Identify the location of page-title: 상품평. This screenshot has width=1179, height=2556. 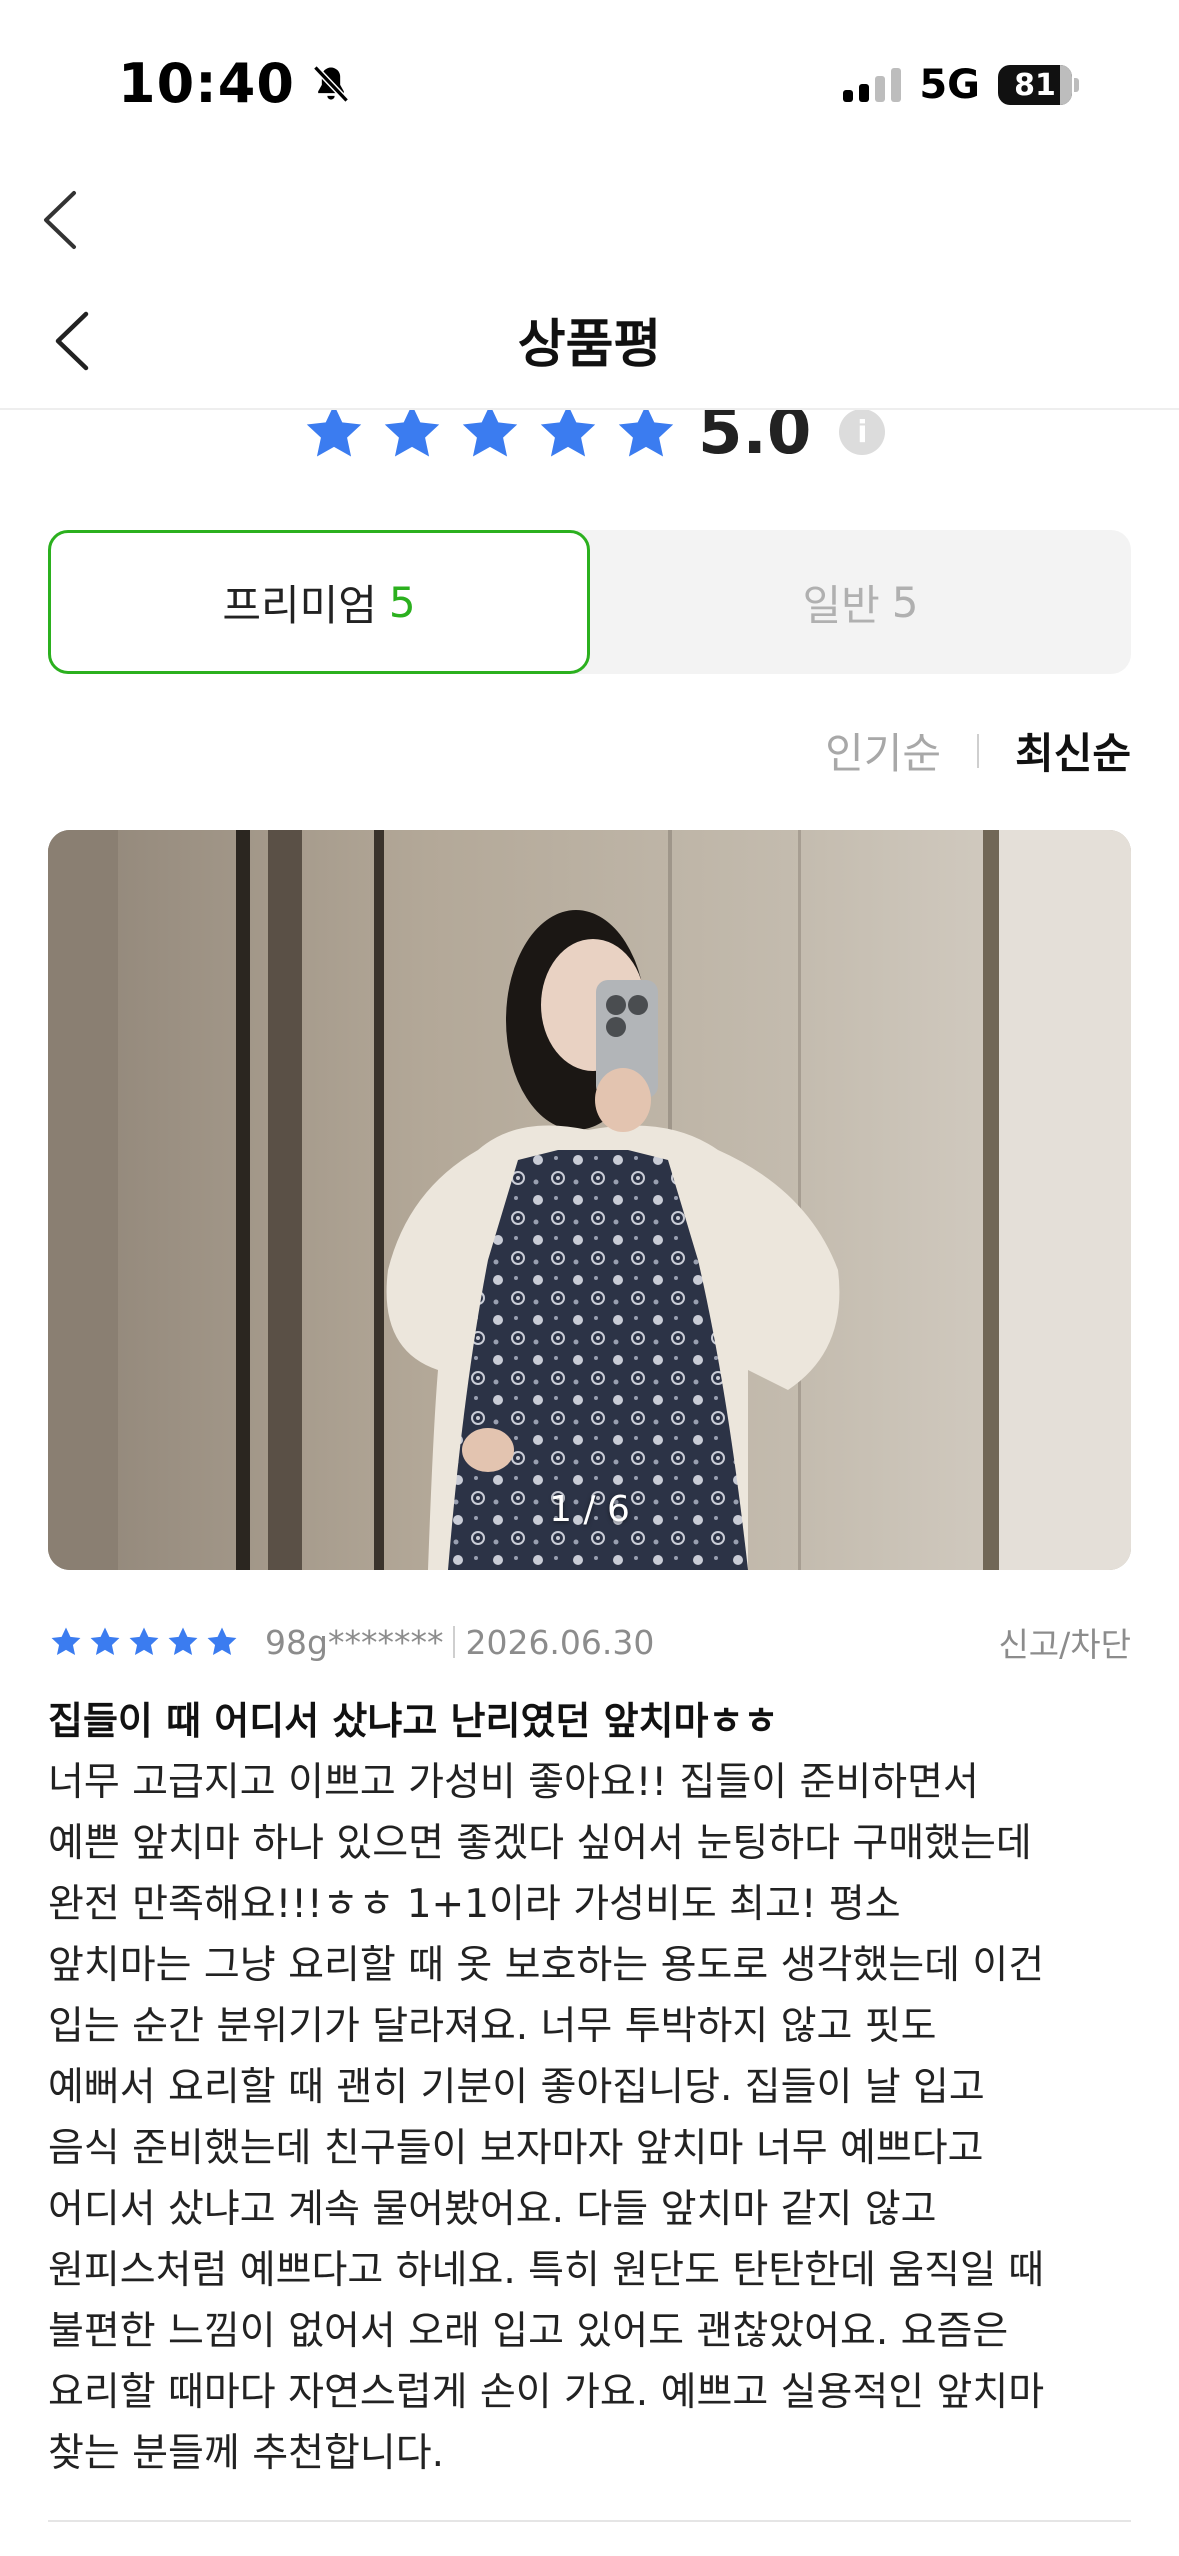
(589, 345).